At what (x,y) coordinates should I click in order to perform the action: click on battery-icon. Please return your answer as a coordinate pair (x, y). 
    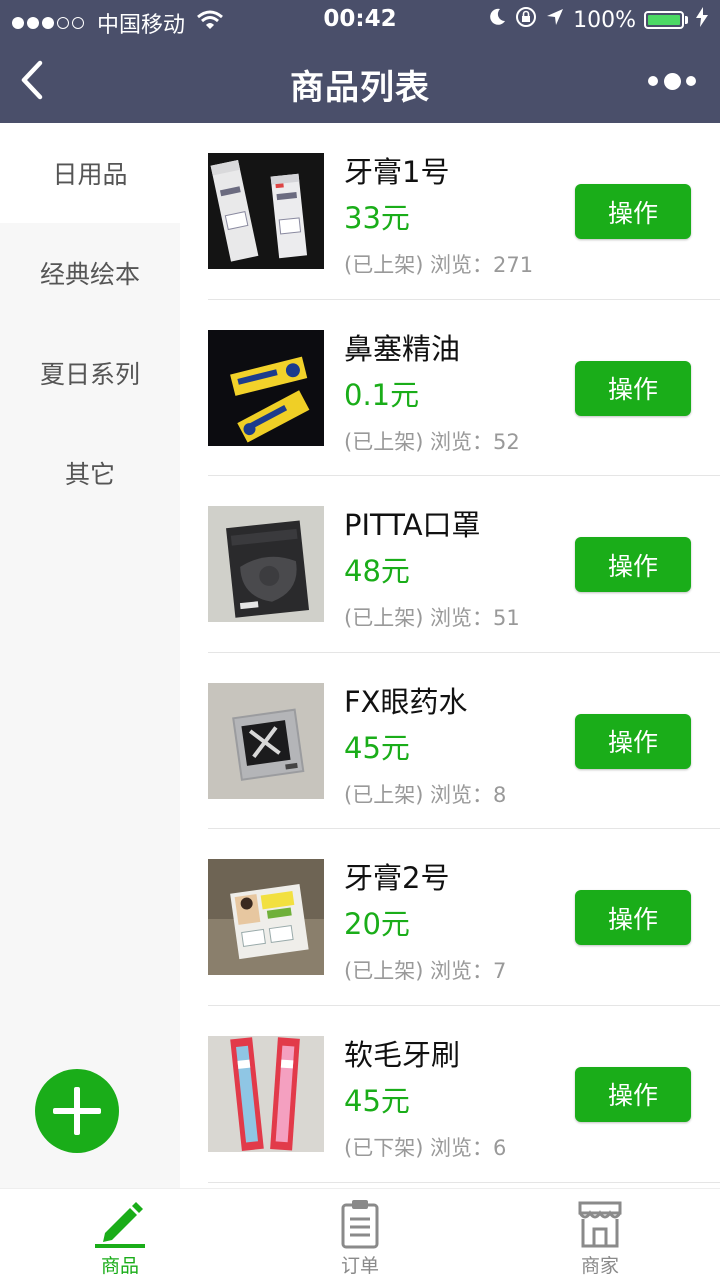
    Looking at the image, I should click on (666, 20).